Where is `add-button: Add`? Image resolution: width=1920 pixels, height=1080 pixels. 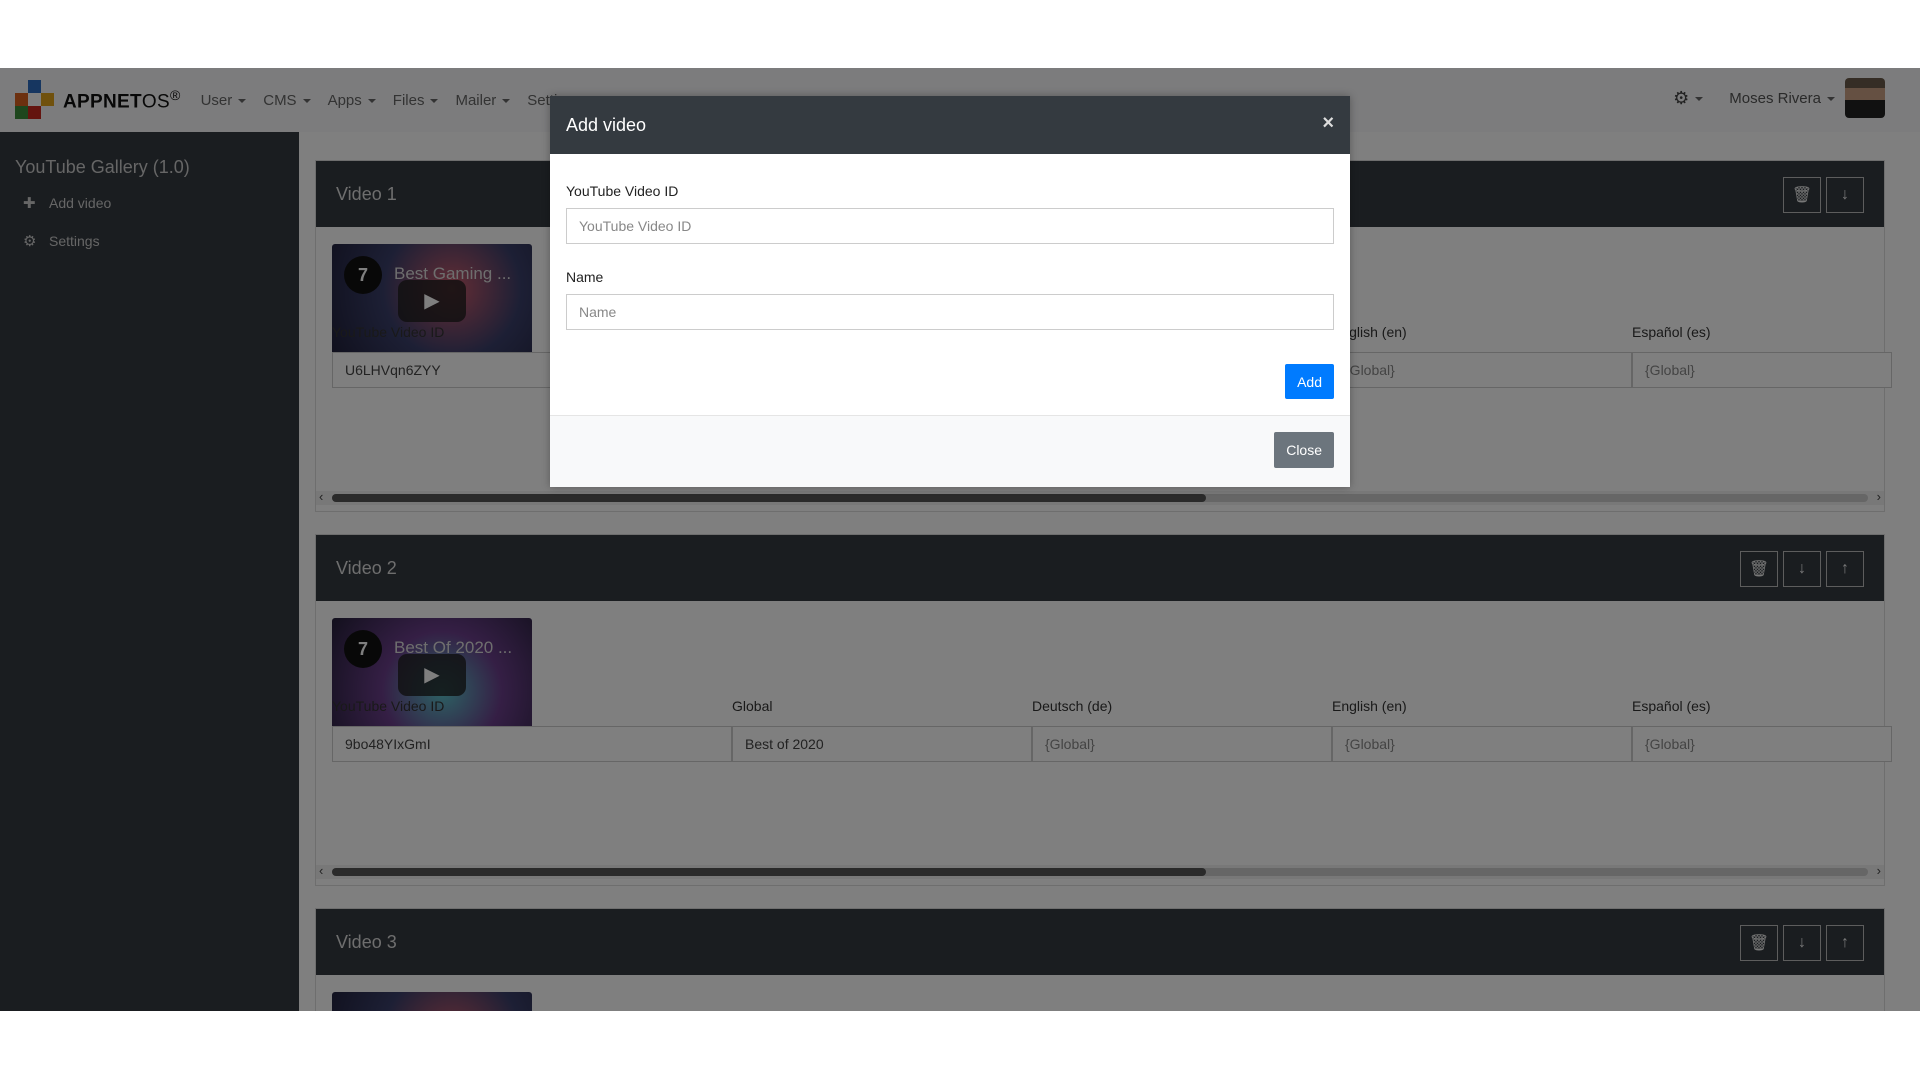 add-button: Add is located at coordinates (1309, 381).